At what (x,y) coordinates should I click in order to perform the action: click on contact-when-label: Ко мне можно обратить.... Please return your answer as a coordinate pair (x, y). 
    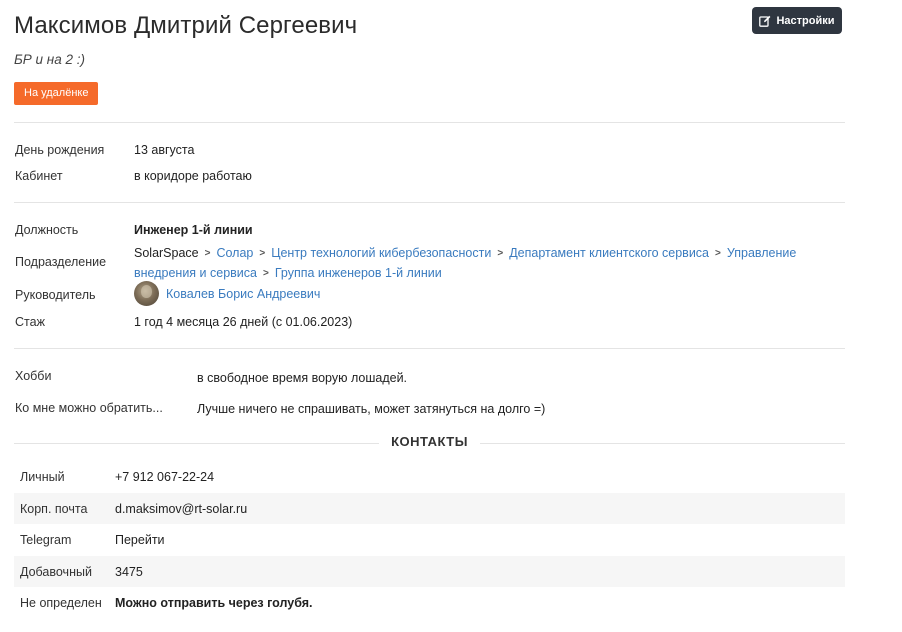
    Looking at the image, I should click on (89, 408).